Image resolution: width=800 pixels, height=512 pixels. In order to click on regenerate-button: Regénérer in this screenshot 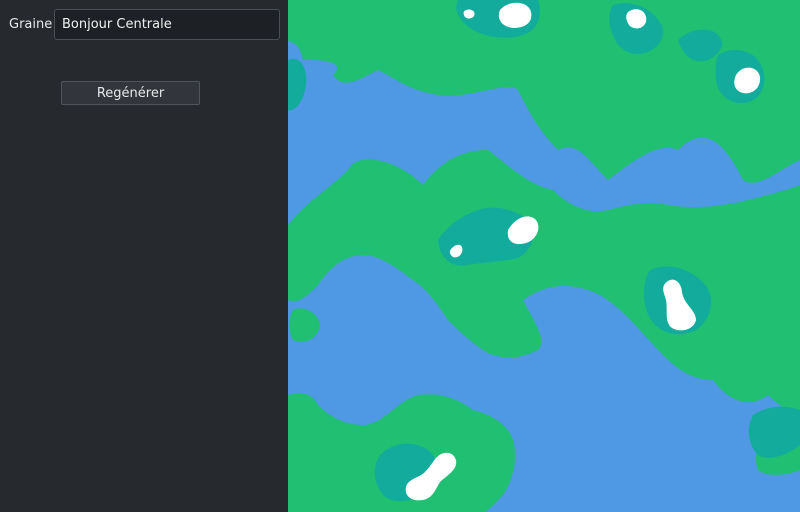, I will do `click(130, 93)`.